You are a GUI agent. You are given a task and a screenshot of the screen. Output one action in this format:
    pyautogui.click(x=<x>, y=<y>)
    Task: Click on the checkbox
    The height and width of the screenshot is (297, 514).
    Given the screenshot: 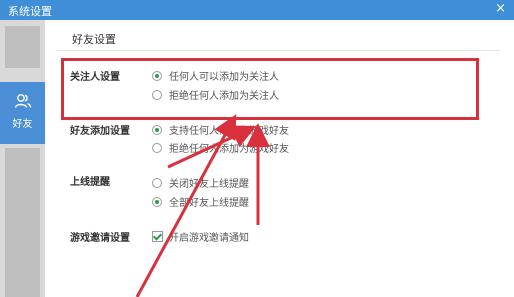 What is the action you would take?
    pyautogui.click(x=157, y=236)
    